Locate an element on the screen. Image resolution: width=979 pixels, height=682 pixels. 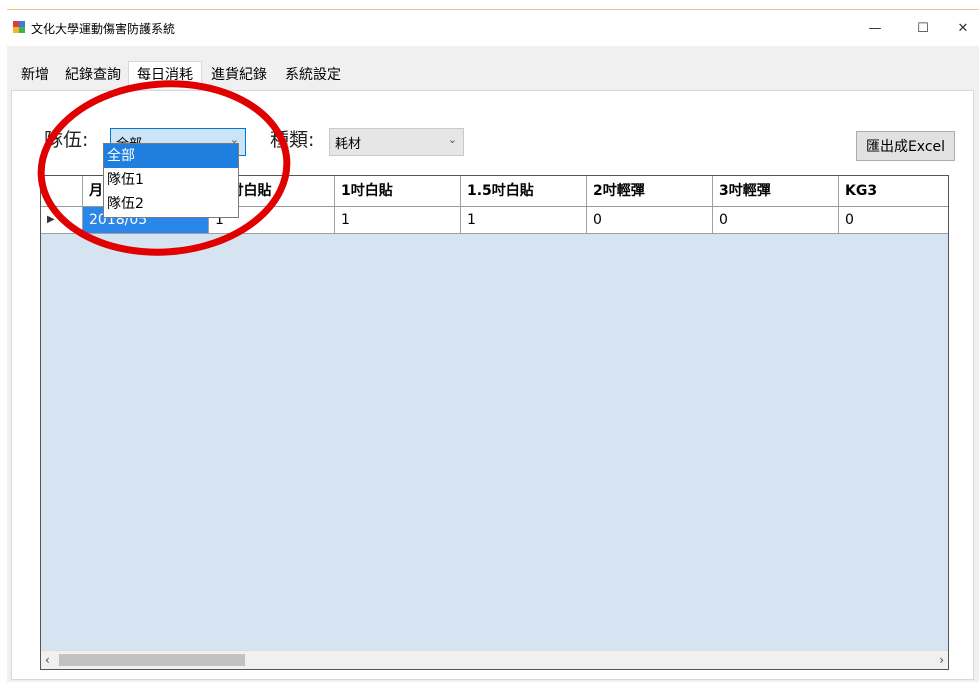
team-dropdown-list: 全部 隊伍1 隊伍2 is located at coordinates (171, 180).